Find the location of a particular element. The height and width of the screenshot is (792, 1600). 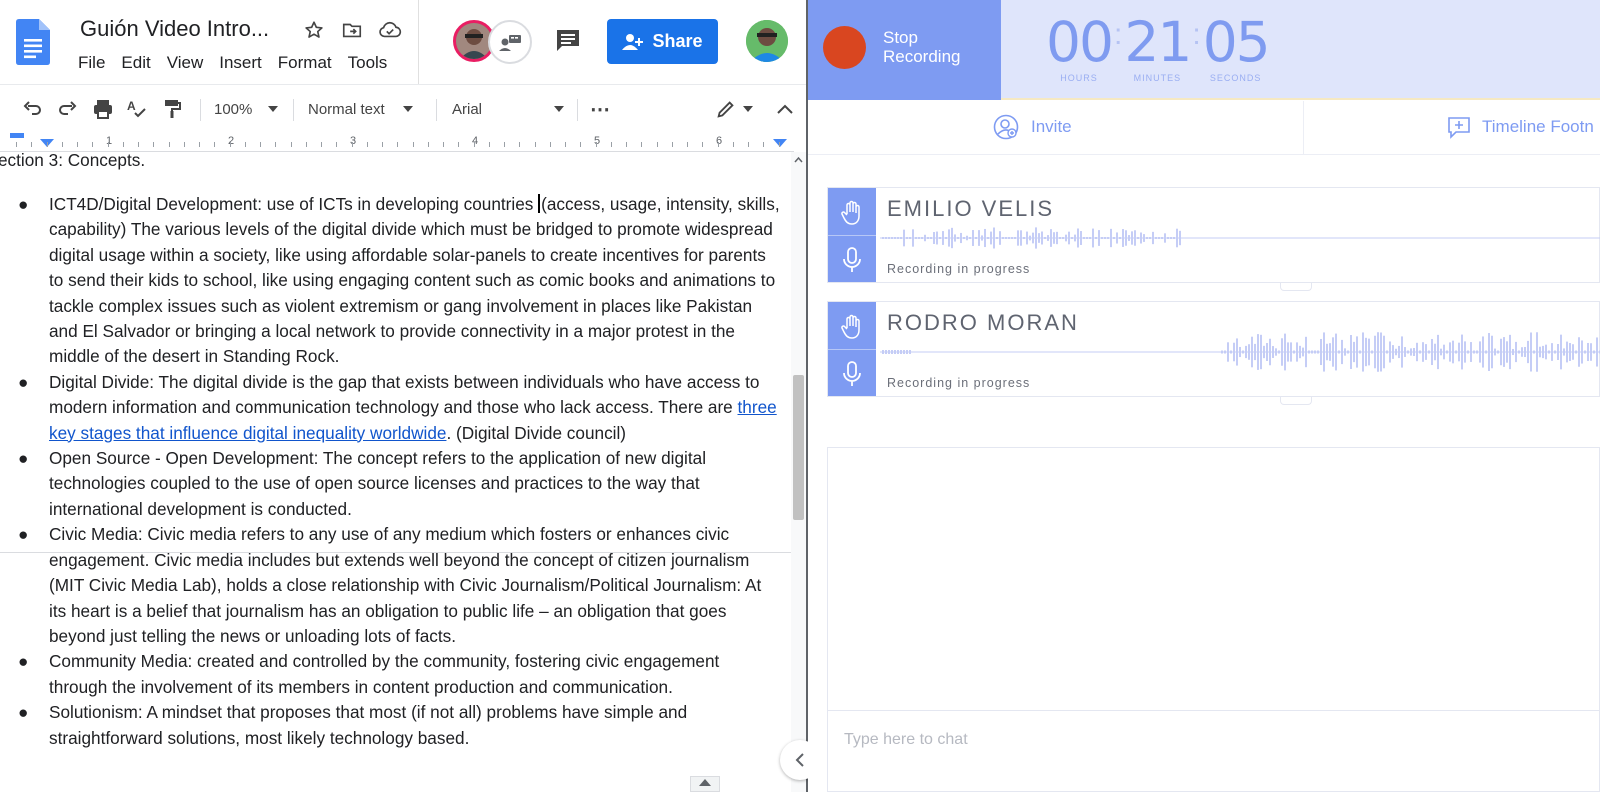

account-avatar is located at coordinates (767, 41).